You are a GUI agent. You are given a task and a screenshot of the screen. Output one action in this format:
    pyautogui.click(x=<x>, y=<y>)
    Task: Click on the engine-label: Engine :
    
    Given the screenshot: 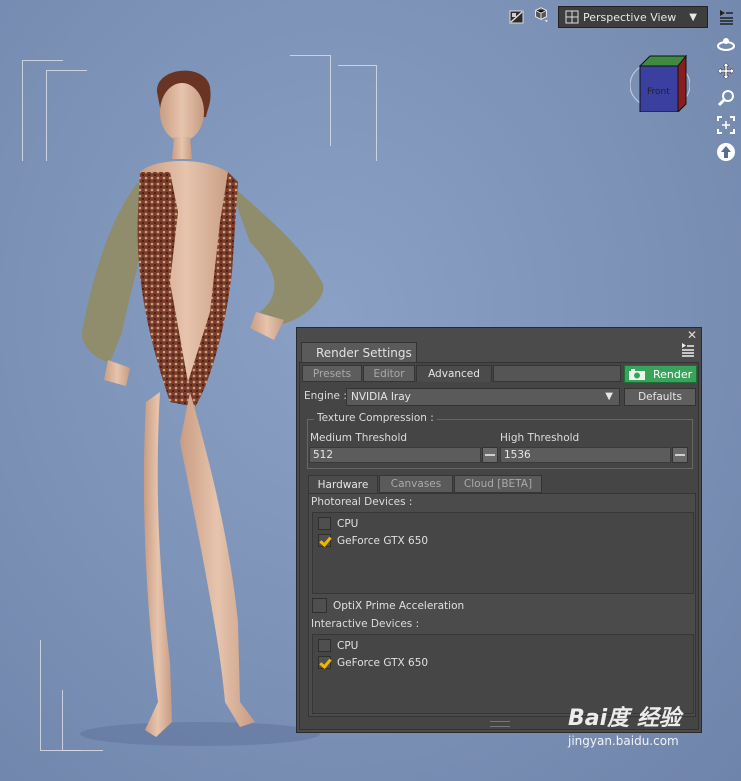 What is the action you would take?
    pyautogui.click(x=325, y=396)
    